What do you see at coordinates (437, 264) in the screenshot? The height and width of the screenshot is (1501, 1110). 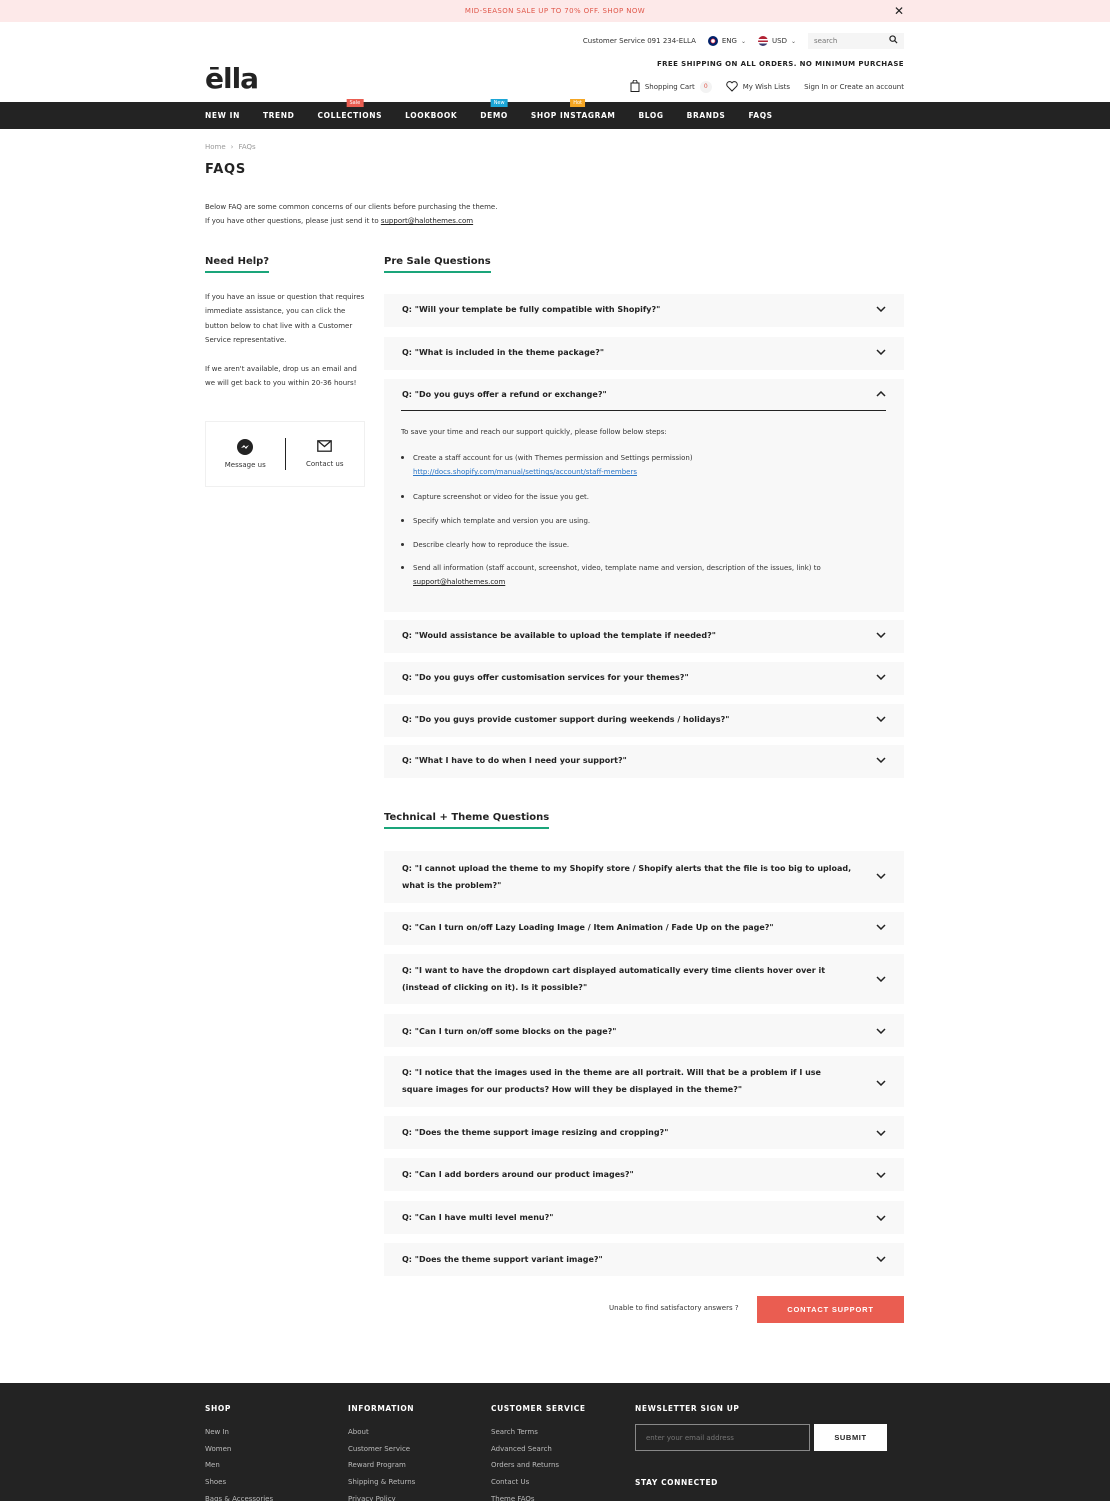 I see `pre-sale-heading: Pre Sale Questions` at bounding box center [437, 264].